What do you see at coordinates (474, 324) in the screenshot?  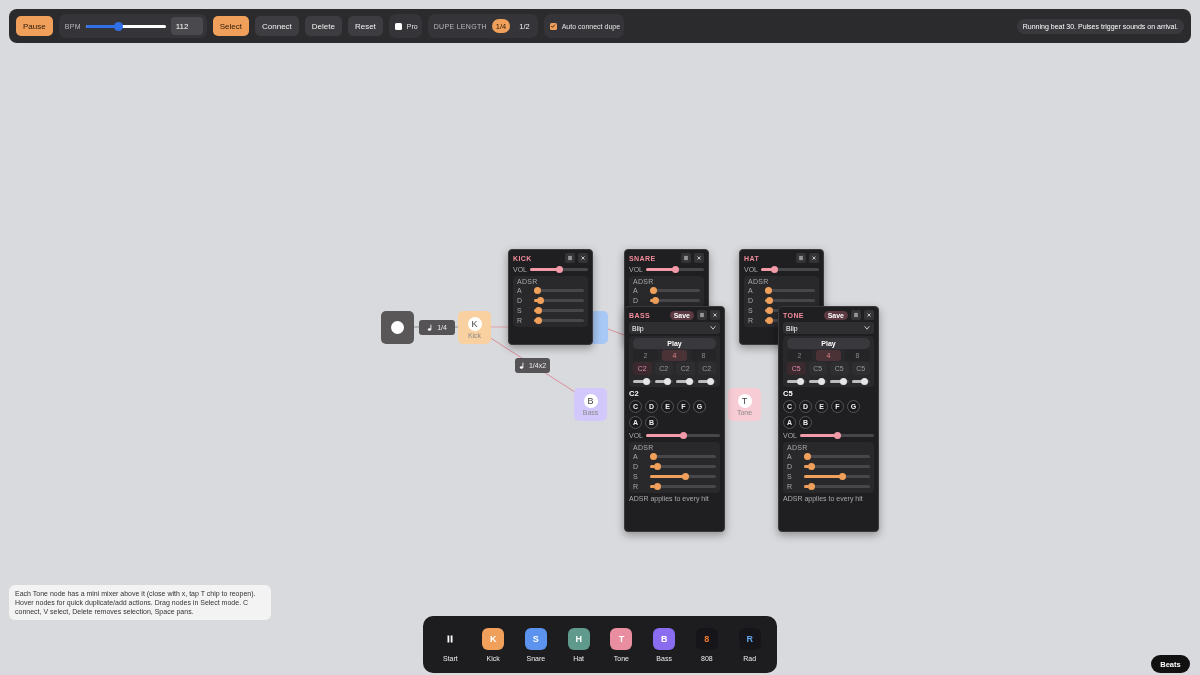 I see `node-letter: K` at bounding box center [474, 324].